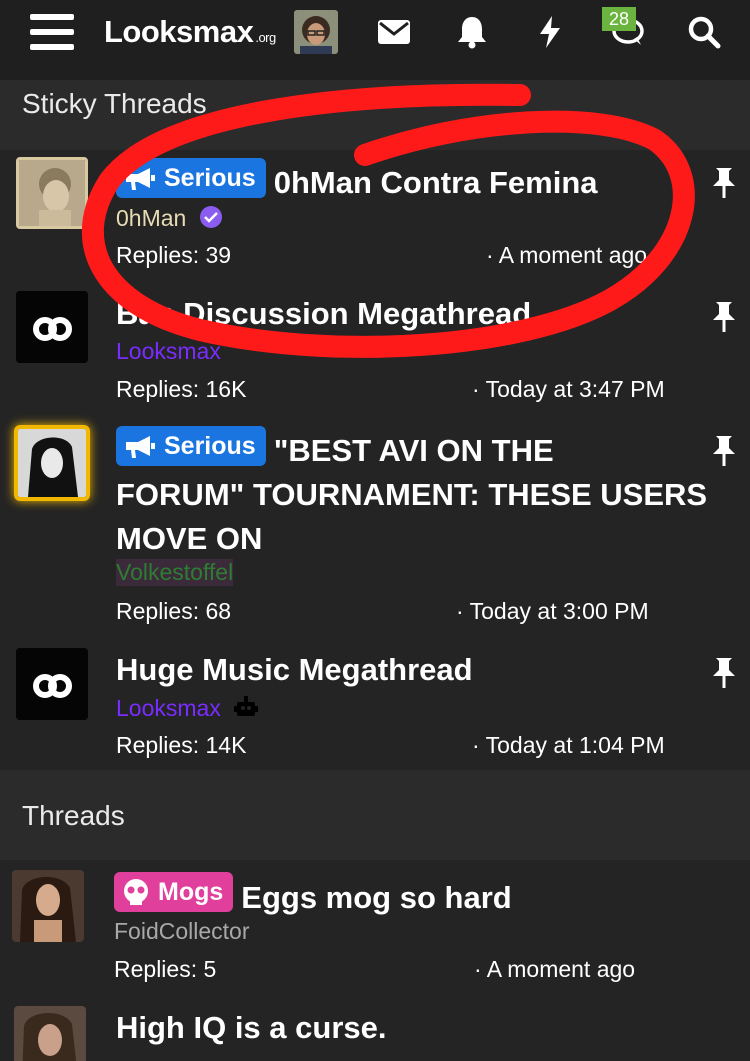  I want to click on skull-icon, so click(136, 892).